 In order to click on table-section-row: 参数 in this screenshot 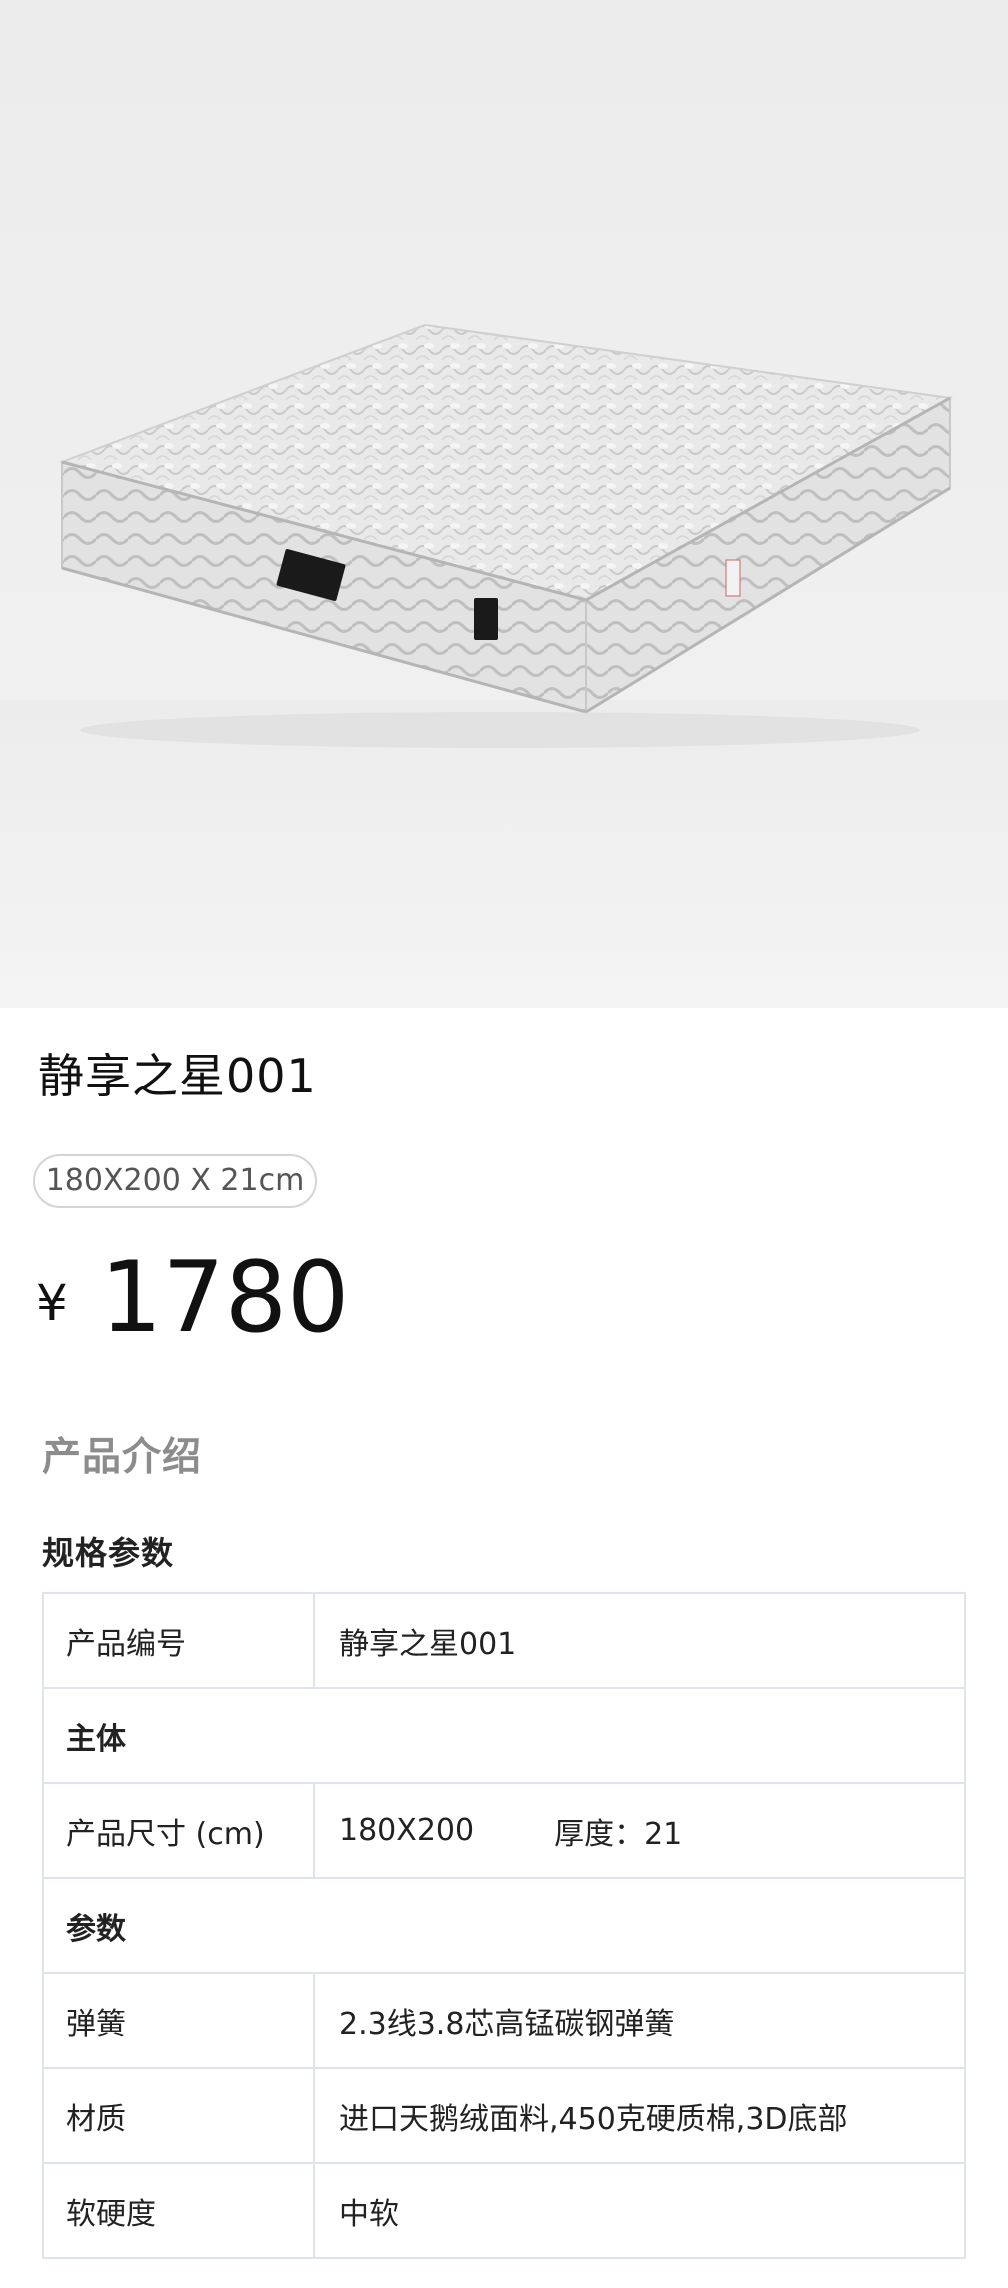, I will do `click(504, 1926)`.